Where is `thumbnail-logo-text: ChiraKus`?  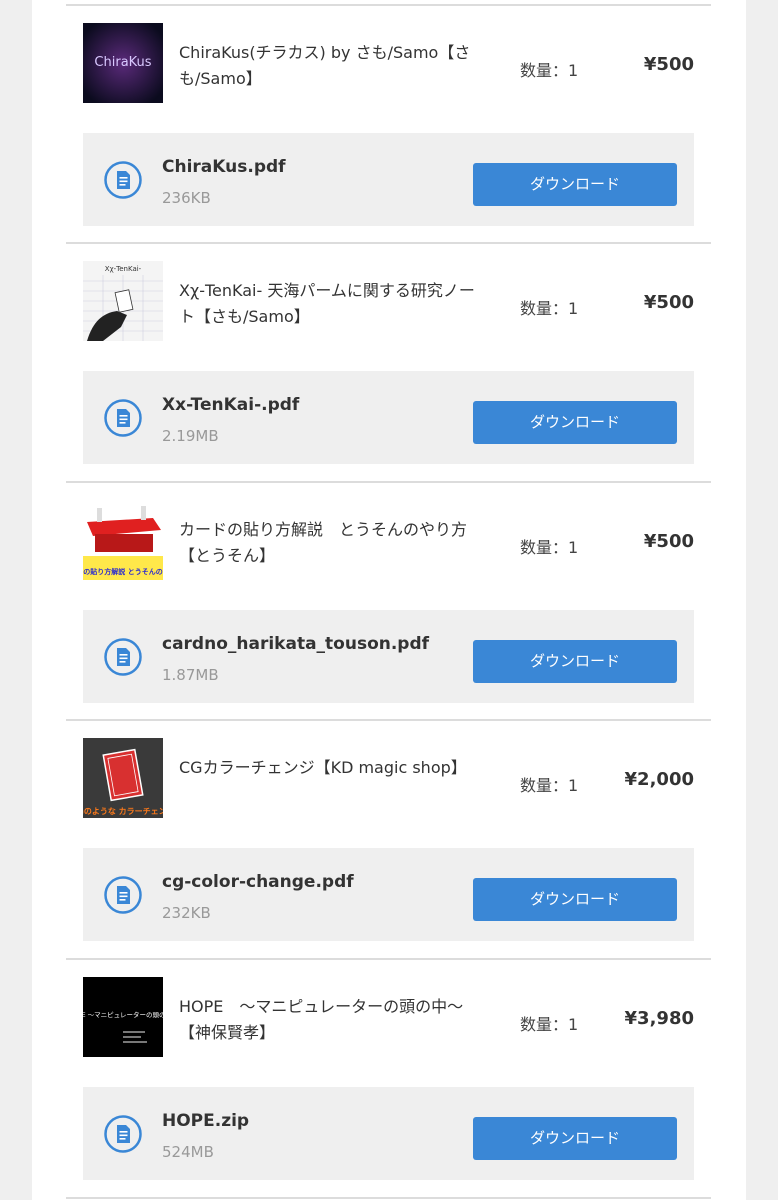
thumbnail-logo-text: ChiraKus is located at coordinates (122, 62).